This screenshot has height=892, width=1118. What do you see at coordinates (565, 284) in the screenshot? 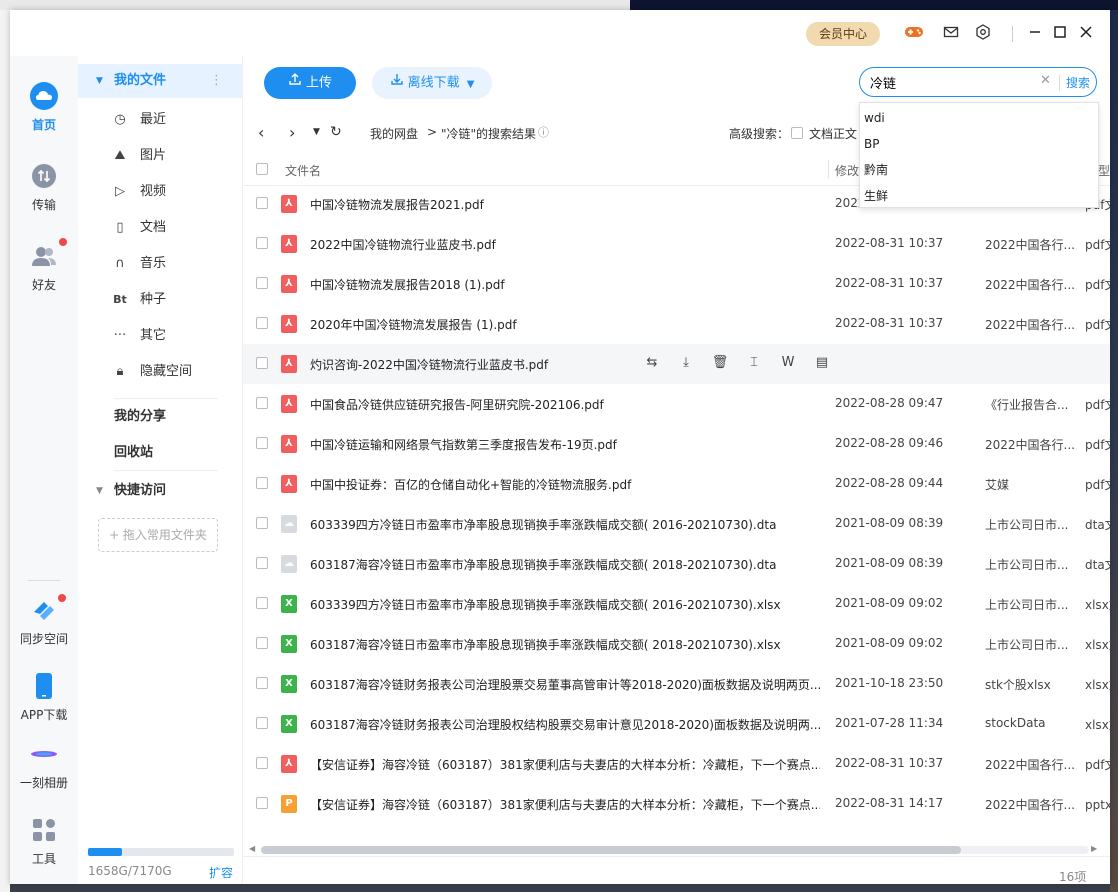
I see `file-name: 中国冷链物流发展报告2018 (1).pdf` at bounding box center [565, 284].